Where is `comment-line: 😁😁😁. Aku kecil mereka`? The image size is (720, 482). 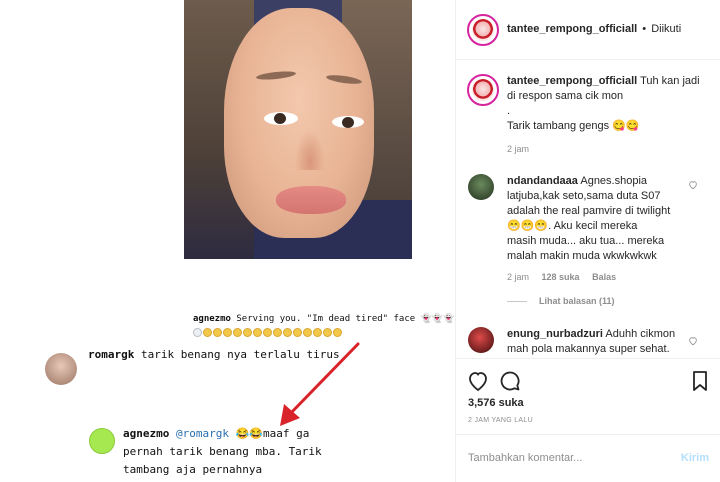
comment-line: 😁😁😁. Aku kecil mereka is located at coordinates (572, 226).